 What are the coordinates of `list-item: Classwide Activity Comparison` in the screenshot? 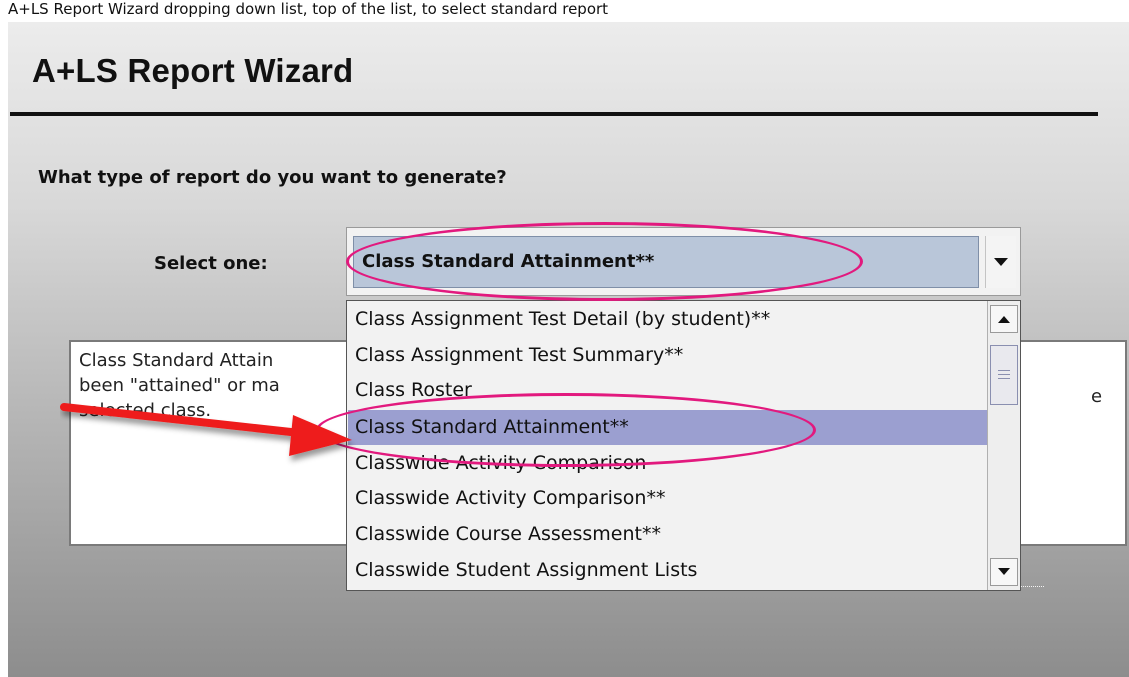 It's located at (668, 463).